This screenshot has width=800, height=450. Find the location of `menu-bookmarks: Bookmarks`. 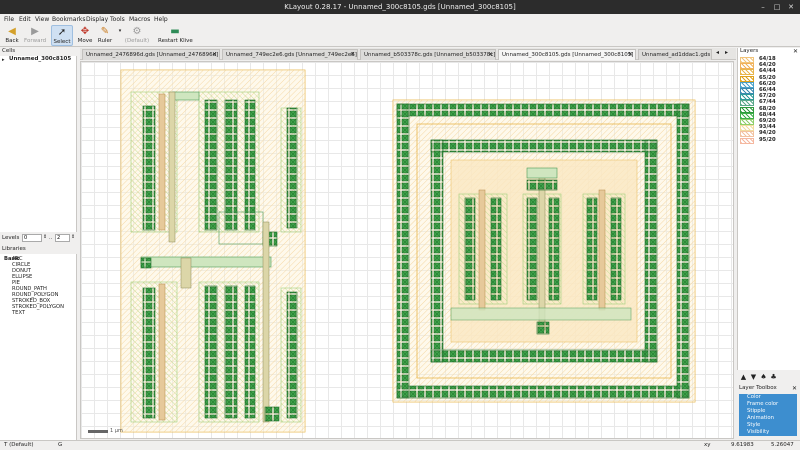

menu-bookmarks: Bookmarks is located at coordinates (69, 19).